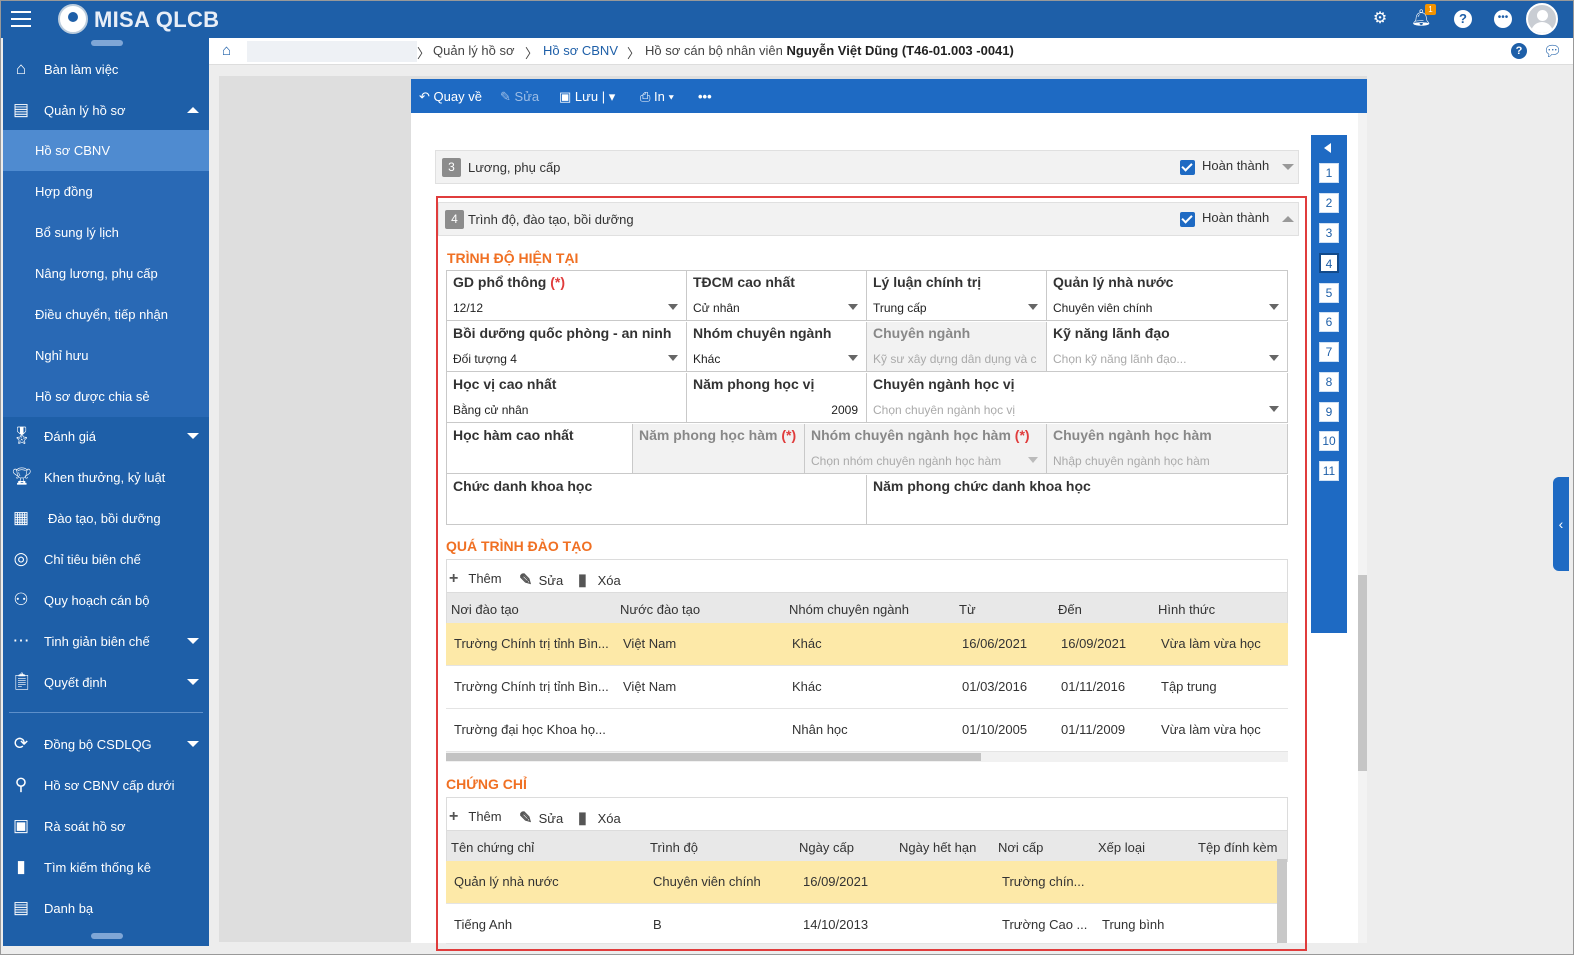 Image resolution: width=1574 pixels, height=955 pixels. I want to click on section-nav-item: 8, so click(1329, 382).